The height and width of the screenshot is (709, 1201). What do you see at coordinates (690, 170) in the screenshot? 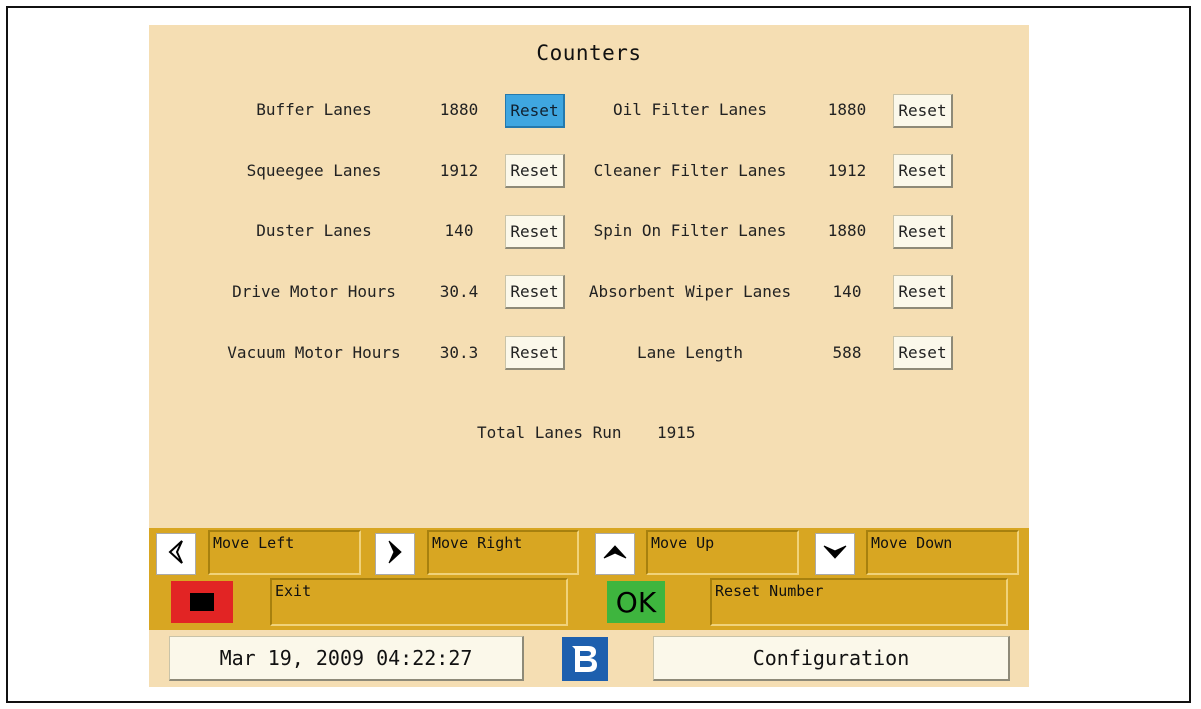
I see `counter-label: Cleaner Filter Lanes` at bounding box center [690, 170].